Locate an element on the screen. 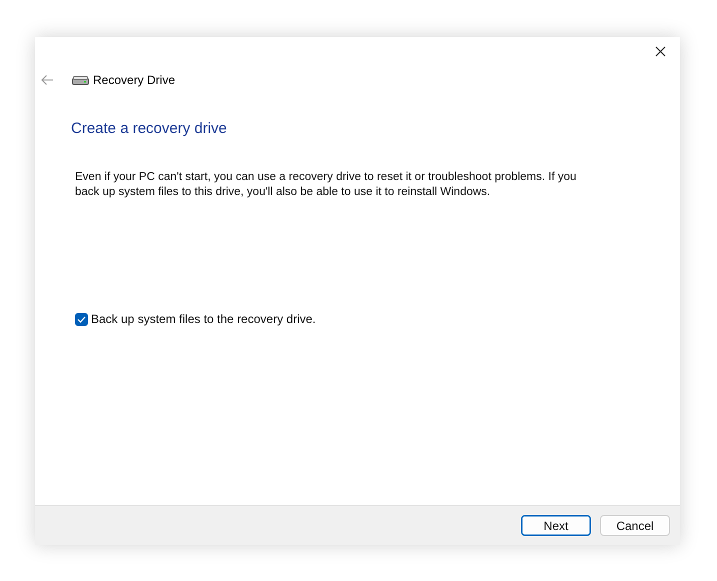 The width and height of the screenshot is (717, 581). next-button: Next is located at coordinates (556, 525).